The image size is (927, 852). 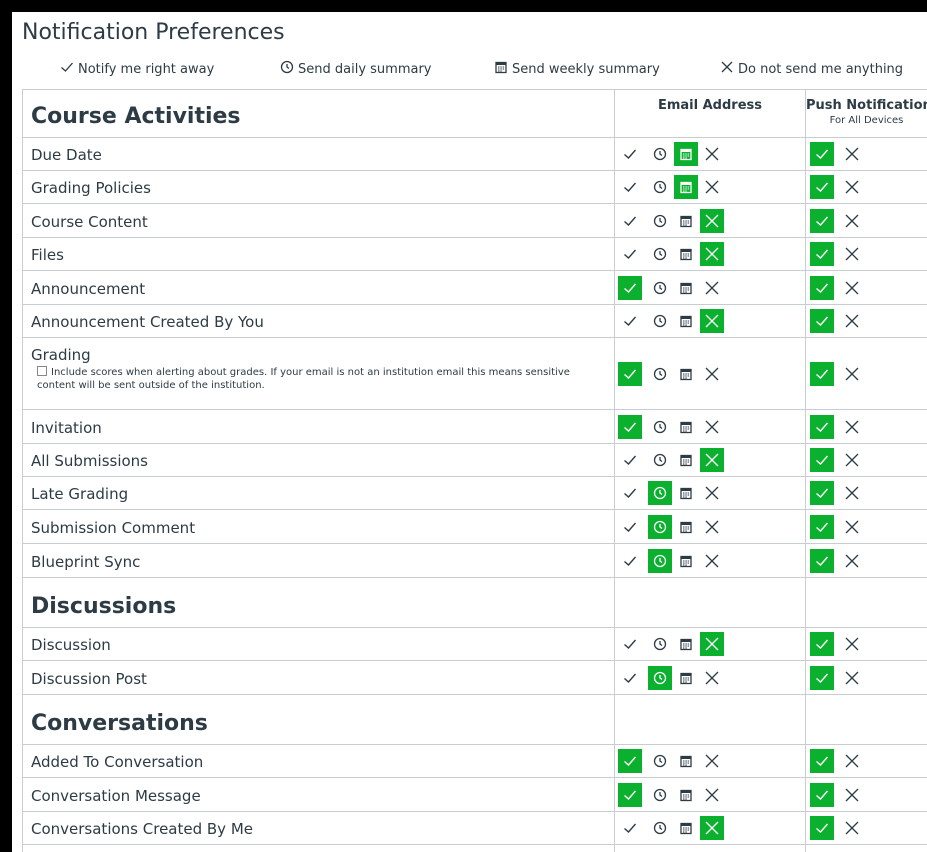 What do you see at coordinates (42, 371) in the screenshot?
I see `include-scores-checkbox` at bounding box center [42, 371].